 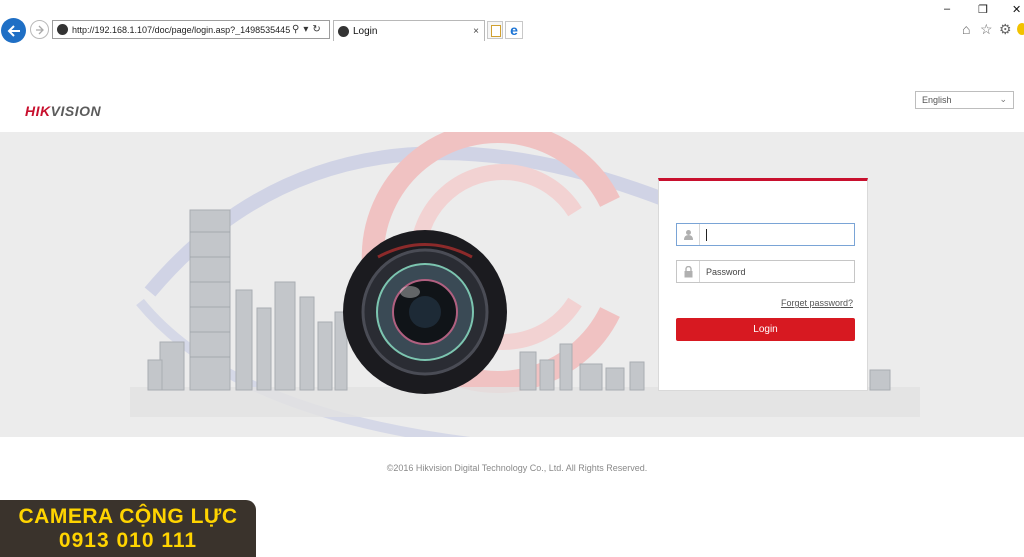 What do you see at coordinates (1003, 99) in the screenshot?
I see `chevron-down-icon: ⌄` at bounding box center [1003, 99].